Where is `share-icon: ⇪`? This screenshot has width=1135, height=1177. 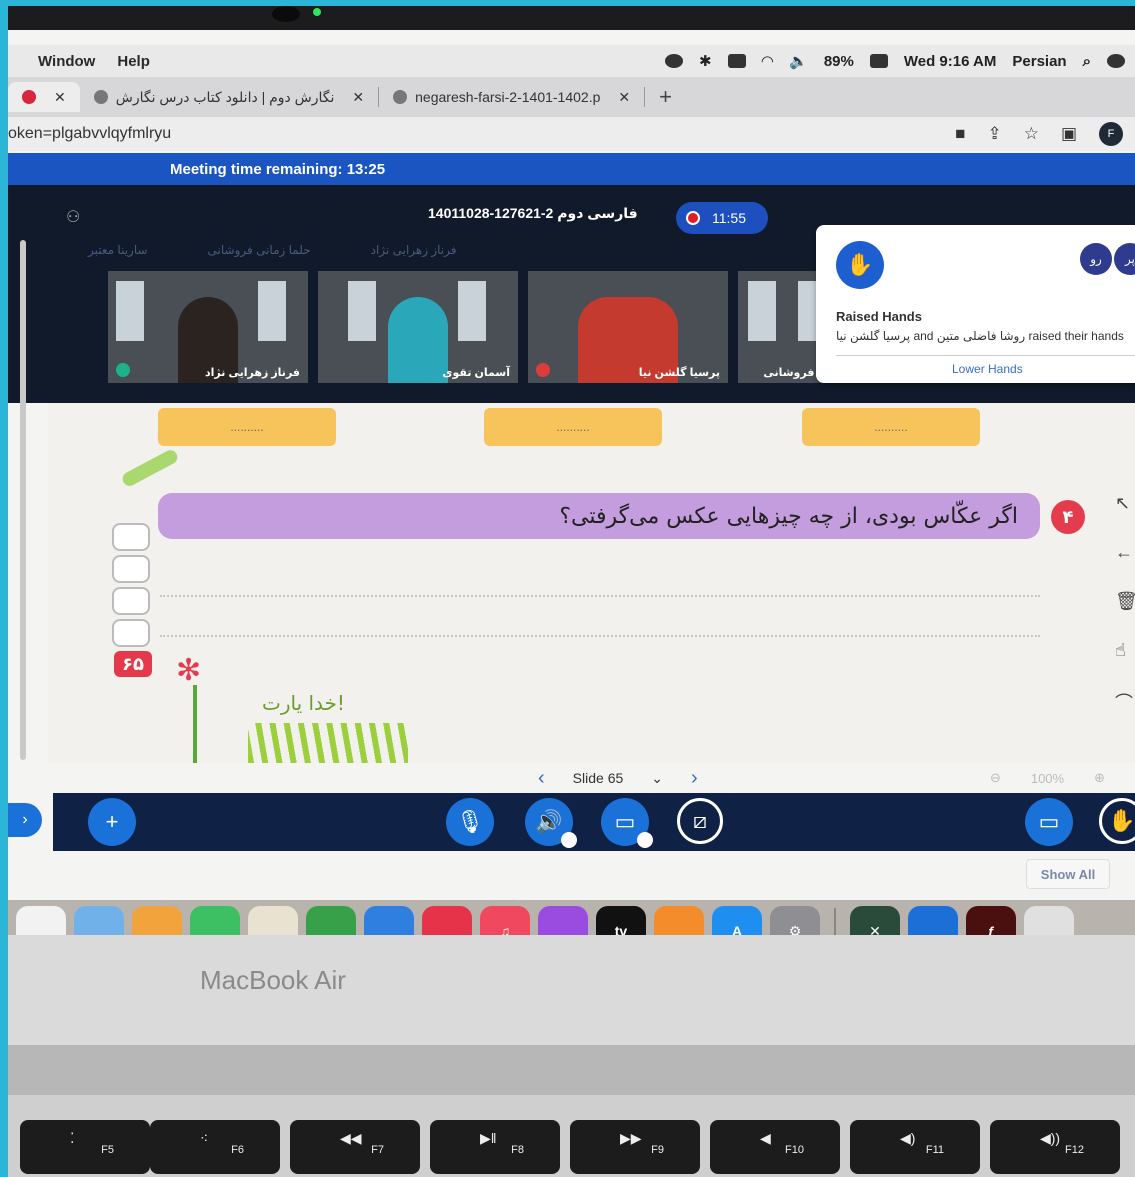
share-icon: ⇪ is located at coordinates (994, 134).